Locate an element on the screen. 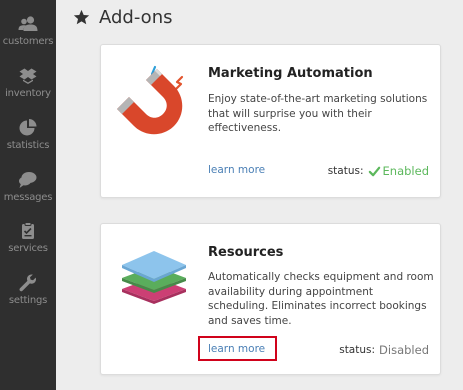  sidebar-item-label: inventory is located at coordinates (28, 93).